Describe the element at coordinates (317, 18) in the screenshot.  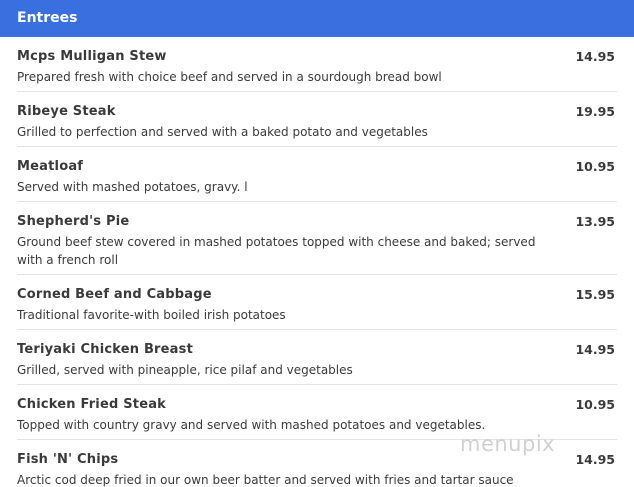
I see `section-header: Entrees` at that location.